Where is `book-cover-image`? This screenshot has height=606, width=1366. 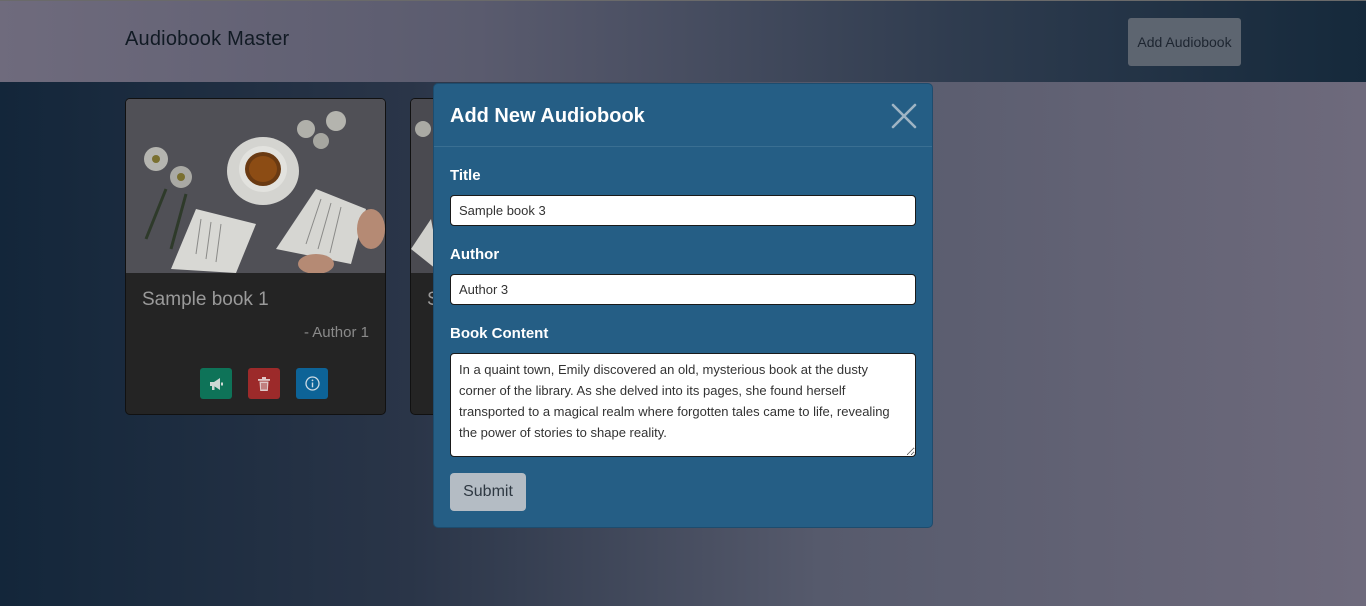 book-cover-image is located at coordinates (255, 186).